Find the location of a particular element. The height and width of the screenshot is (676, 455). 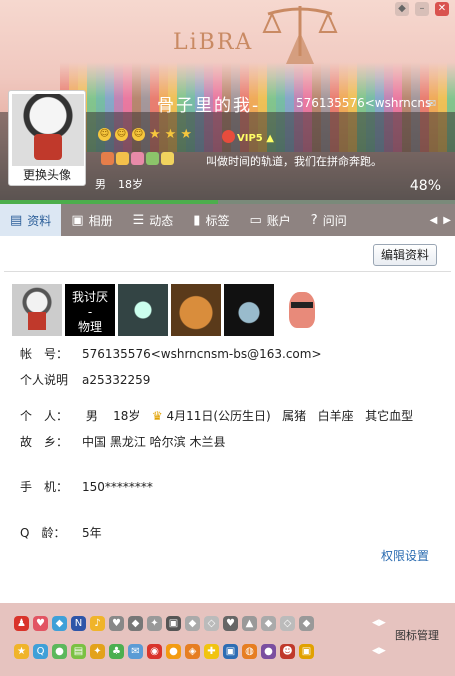

account-label: 帐 号： is located at coordinates (44, 354).